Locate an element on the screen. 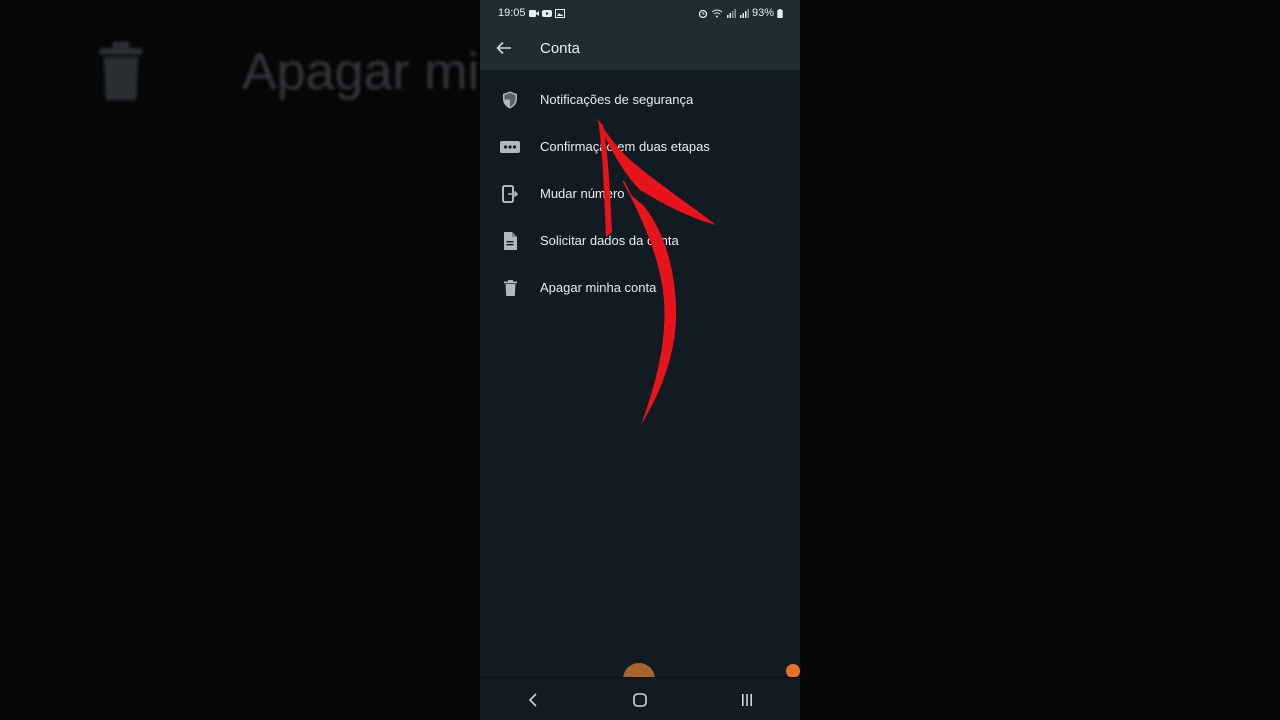 The height and width of the screenshot is (720, 1280). system-nav-bar is located at coordinates (640, 698).